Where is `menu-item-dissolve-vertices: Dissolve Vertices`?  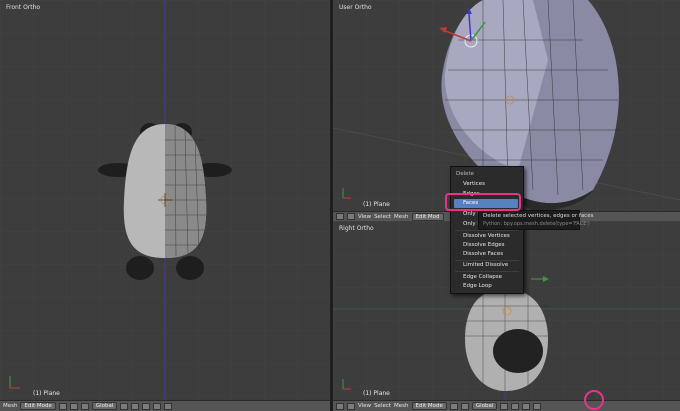
menu-item-dissolve-vertices: Dissolve Vertices is located at coordinates (486, 236).